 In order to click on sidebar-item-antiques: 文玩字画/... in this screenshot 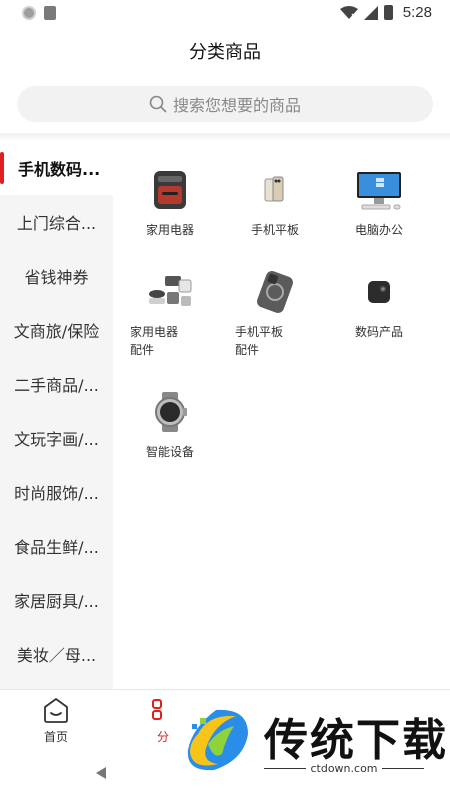, I will do `click(56, 438)`.